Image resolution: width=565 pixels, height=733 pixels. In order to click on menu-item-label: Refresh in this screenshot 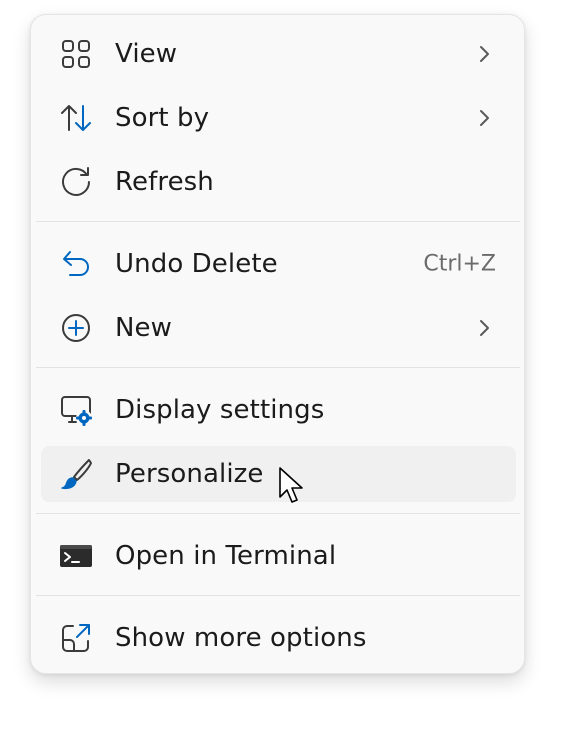, I will do `click(164, 182)`.